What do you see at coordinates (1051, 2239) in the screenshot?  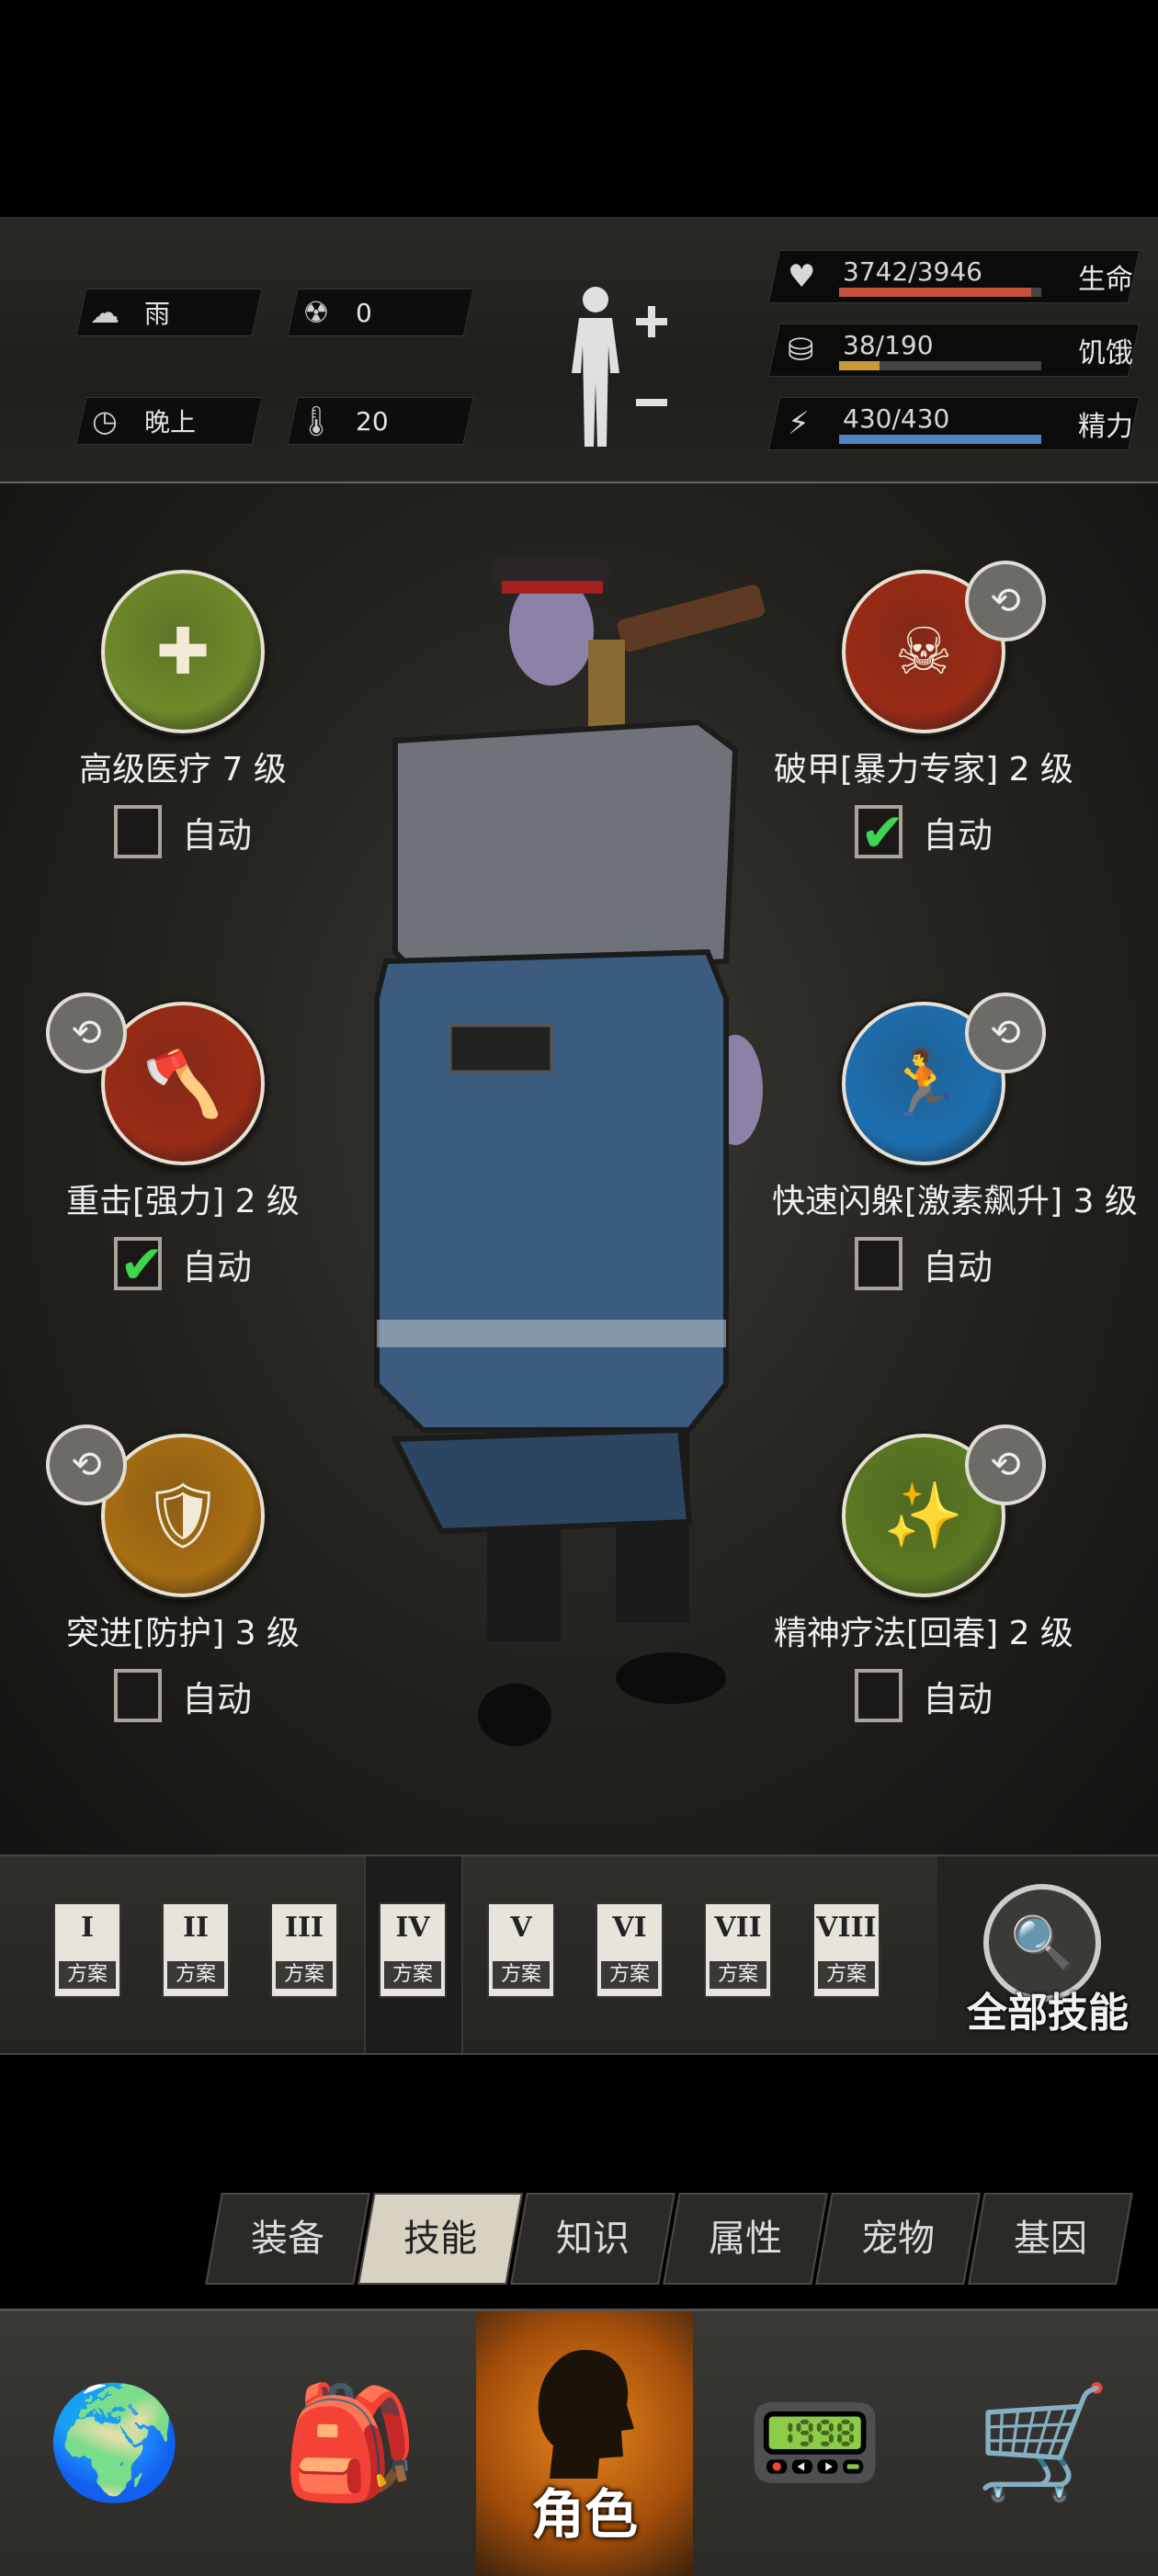 I see `tab-5: 基因` at bounding box center [1051, 2239].